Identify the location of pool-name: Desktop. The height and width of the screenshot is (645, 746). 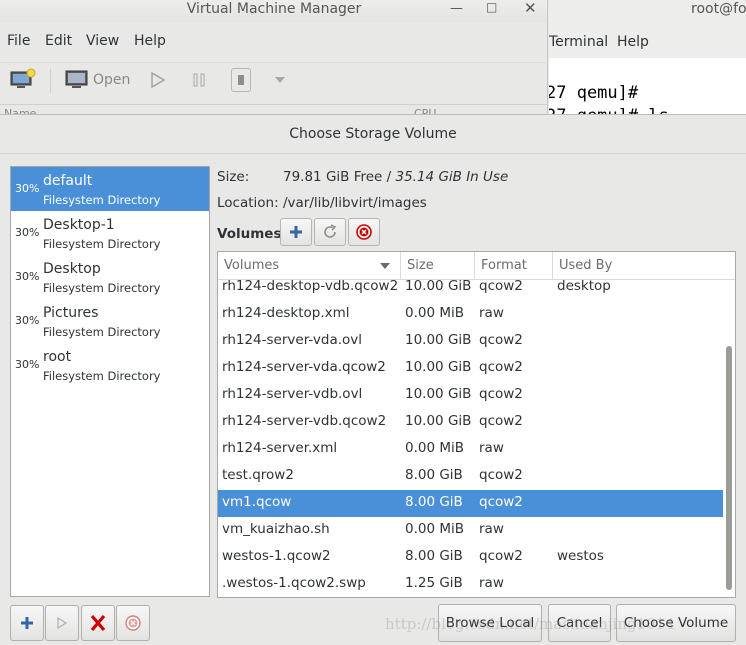
(72, 269).